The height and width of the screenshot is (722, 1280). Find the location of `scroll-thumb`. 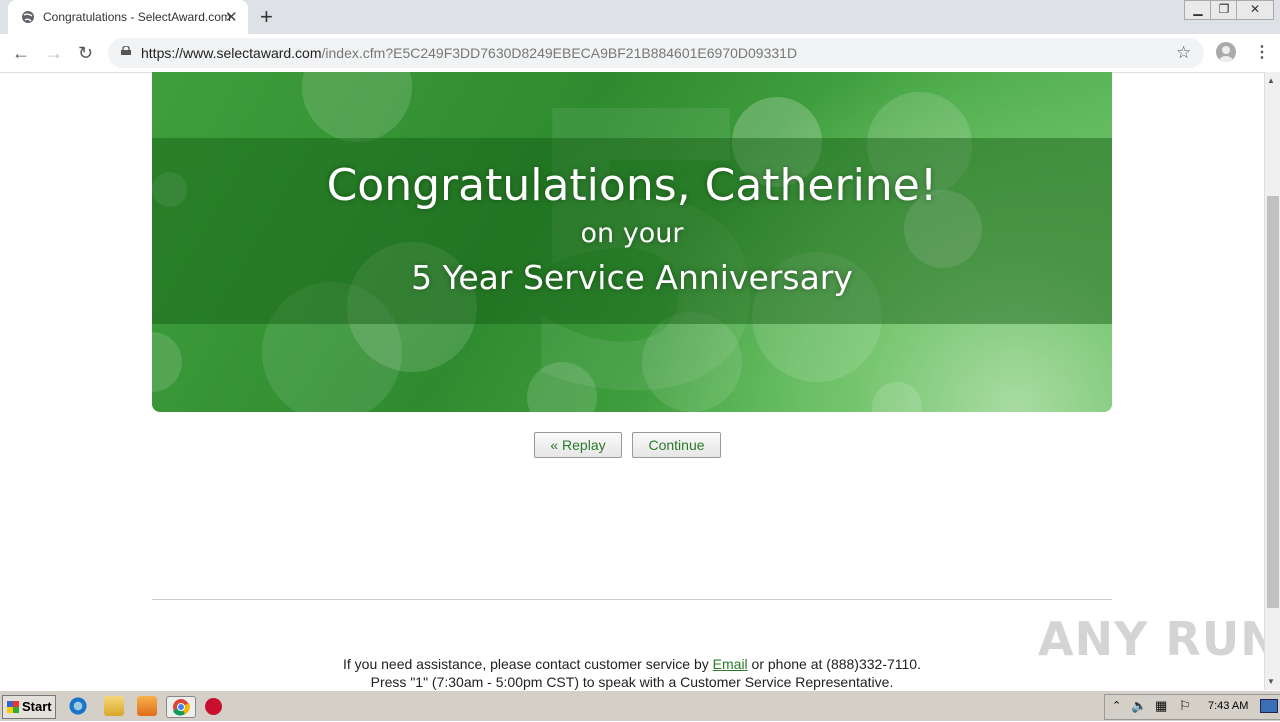

scroll-thumb is located at coordinates (1273, 402).